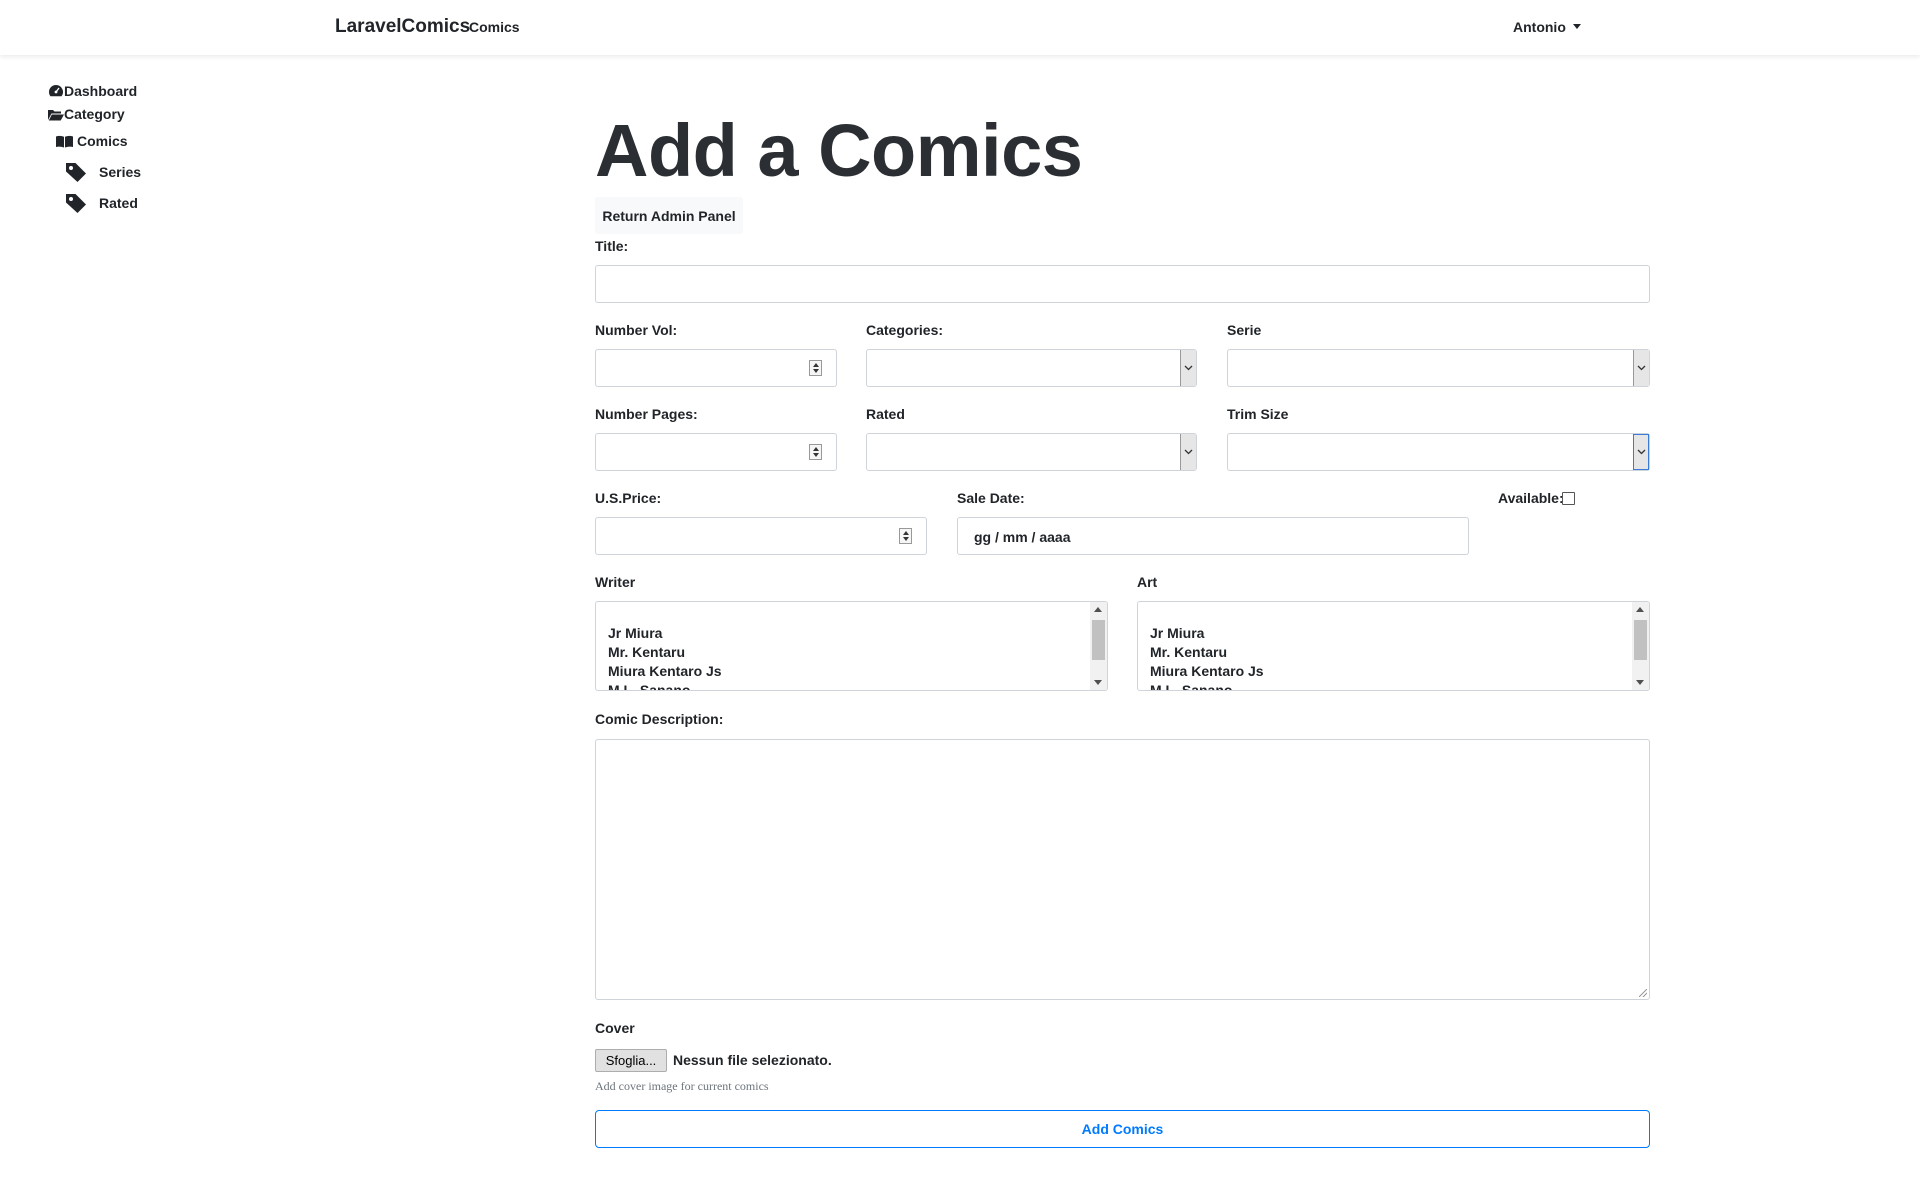  I want to click on file-status: Nessun file selezionato., so click(752, 1060).